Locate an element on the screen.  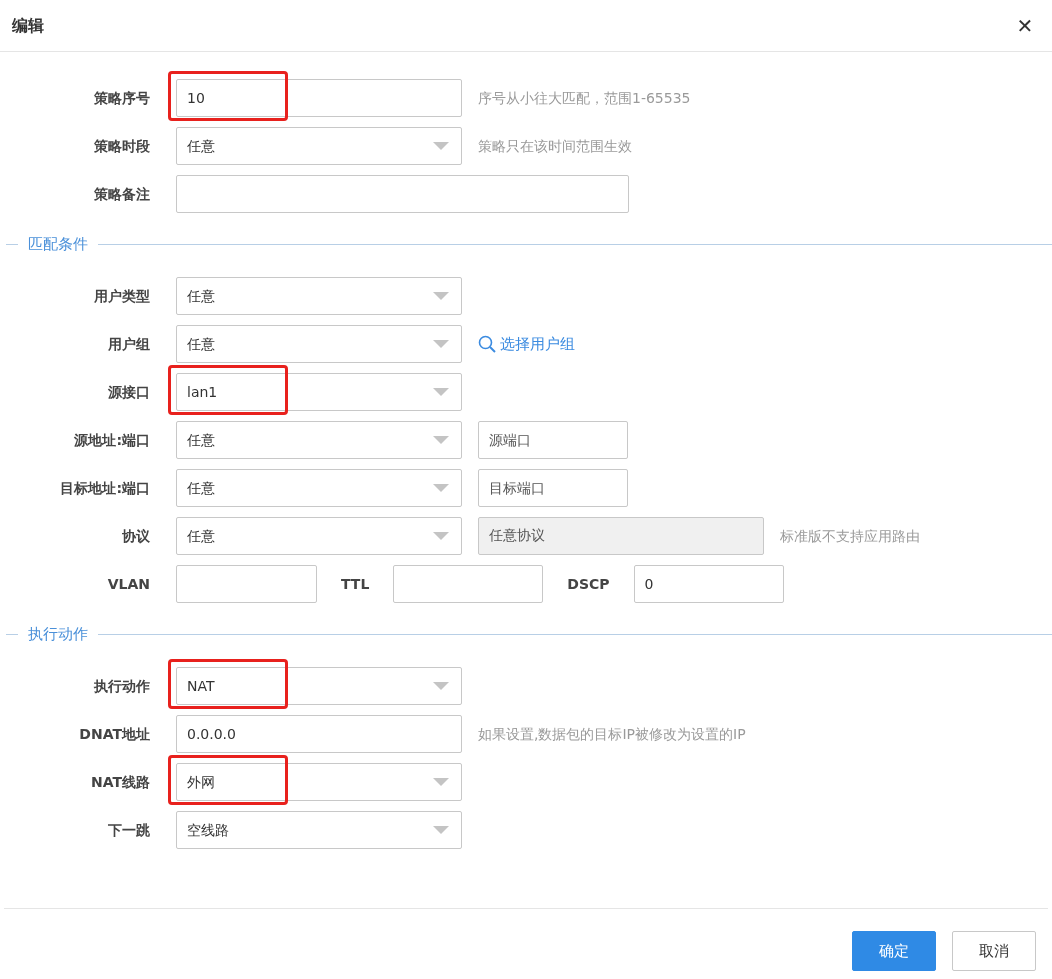
field-label: 策略时段 is located at coordinates (121, 146).